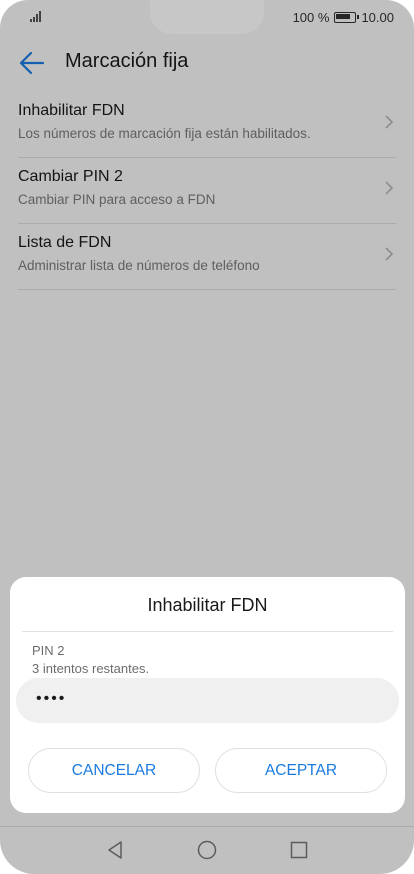  Describe the element at coordinates (207, 631) in the screenshot. I see `dialog-divider` at that location.